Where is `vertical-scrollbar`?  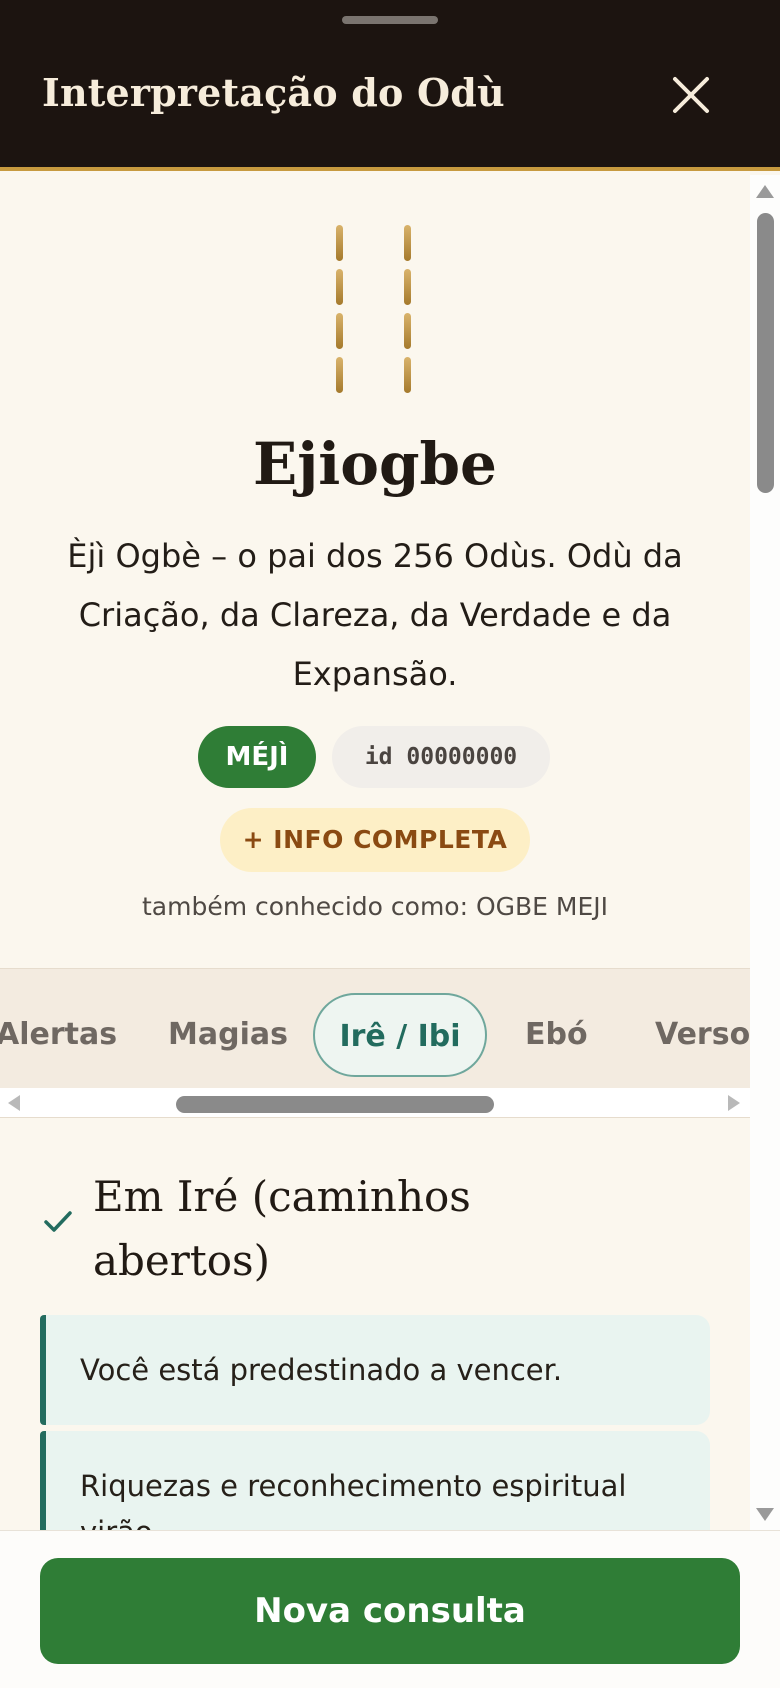 vertical-scrollbar is located at coordinates (765, 852).